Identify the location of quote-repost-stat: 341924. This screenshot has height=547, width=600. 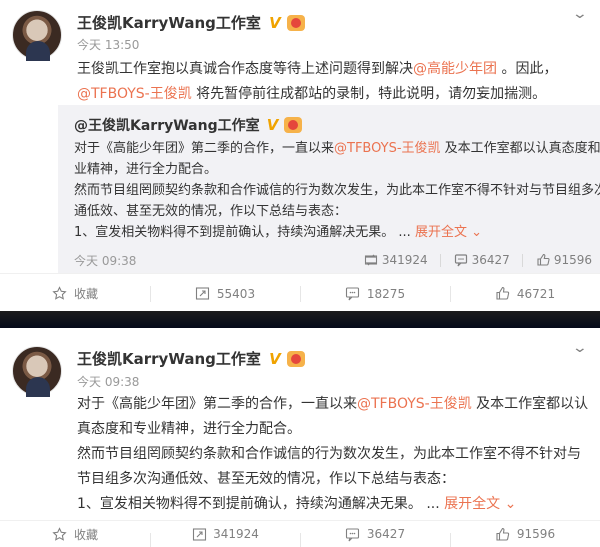
(395, 260).